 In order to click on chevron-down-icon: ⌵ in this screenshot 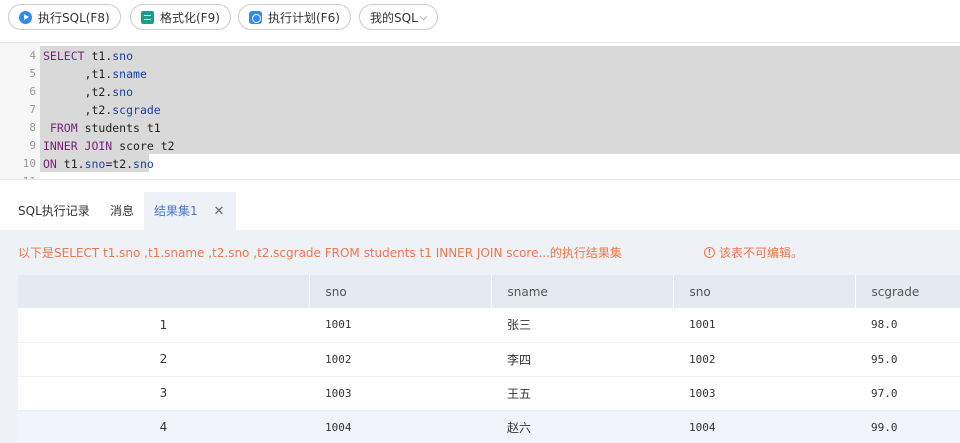, I will do `click(423, 17)`.